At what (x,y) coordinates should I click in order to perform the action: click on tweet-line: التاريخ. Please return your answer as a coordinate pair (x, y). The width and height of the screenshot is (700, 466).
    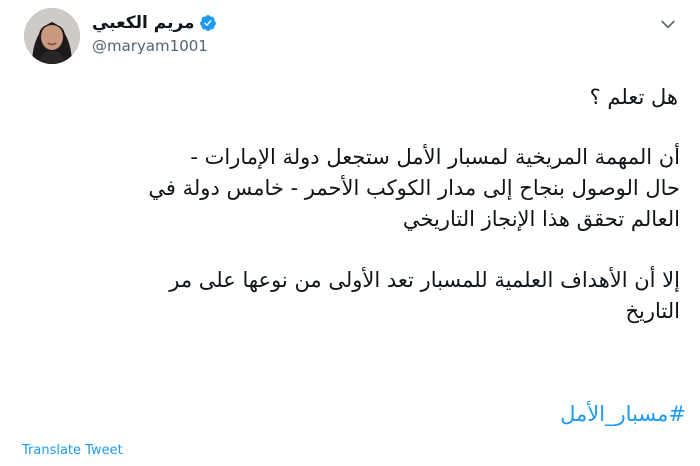
    Looking at the image, I should click on (652, 311).